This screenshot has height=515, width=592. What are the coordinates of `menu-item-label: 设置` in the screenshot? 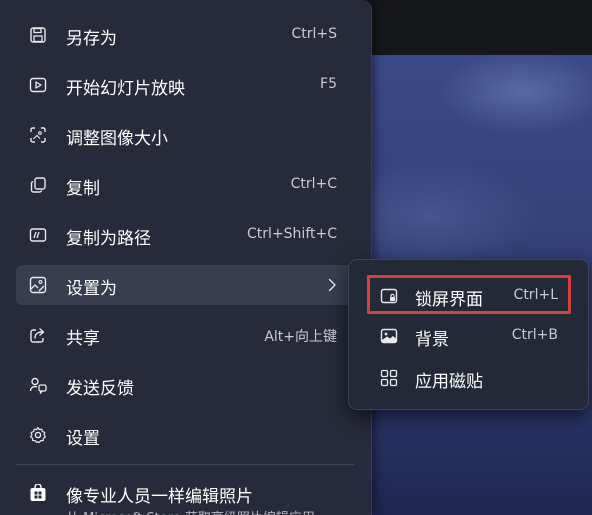 It's located at (83, 439).